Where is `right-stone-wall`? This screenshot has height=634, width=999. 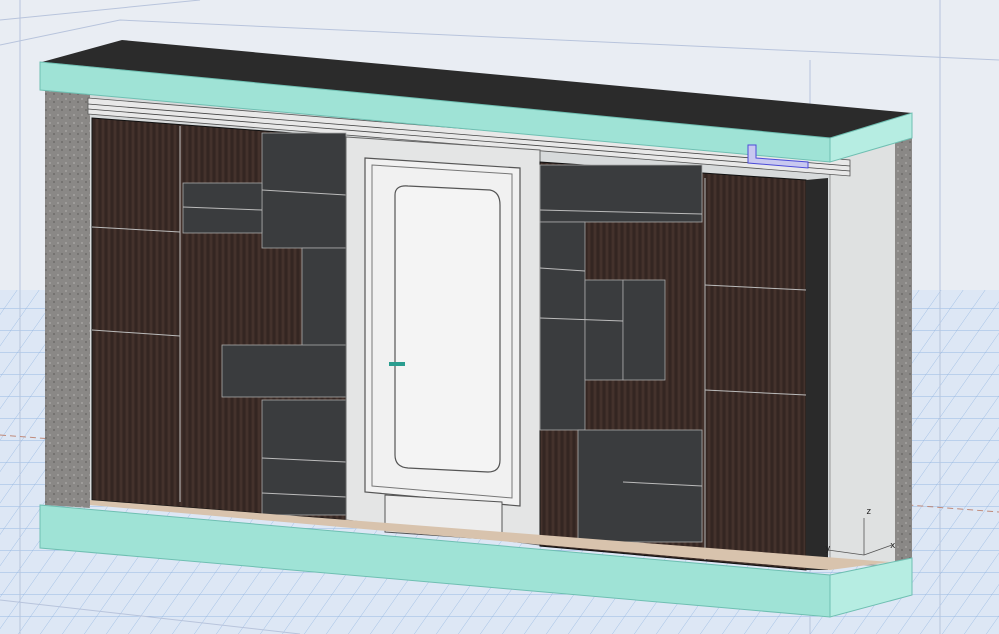 right-stone-wall is located at coordinates (903, 350).